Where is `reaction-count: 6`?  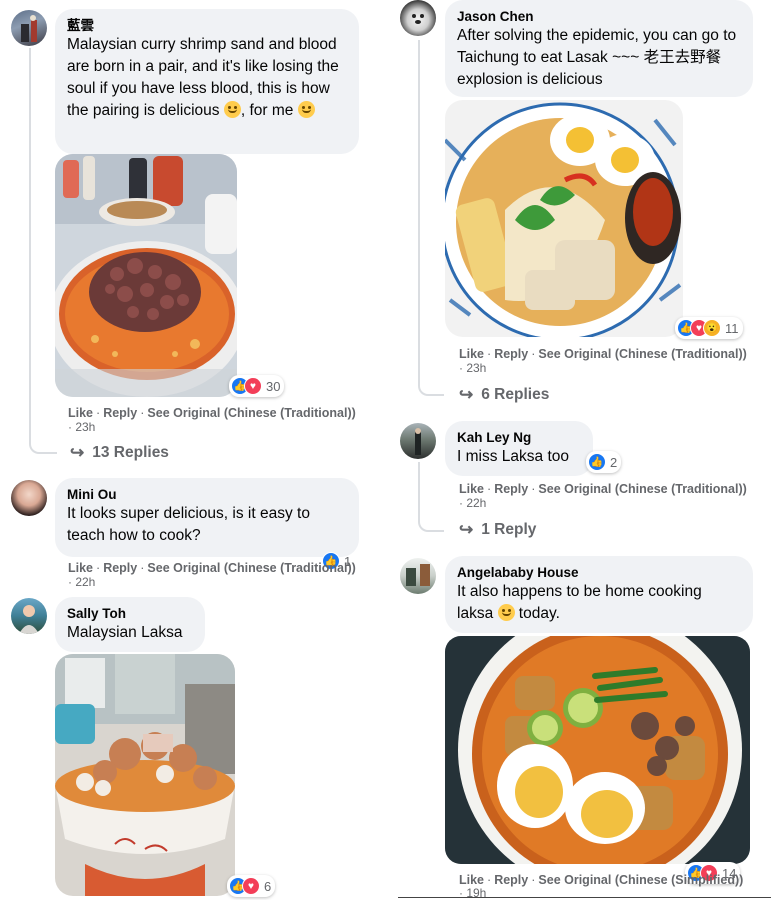
reaction-count: 6 is located at coordinates (268, 886).